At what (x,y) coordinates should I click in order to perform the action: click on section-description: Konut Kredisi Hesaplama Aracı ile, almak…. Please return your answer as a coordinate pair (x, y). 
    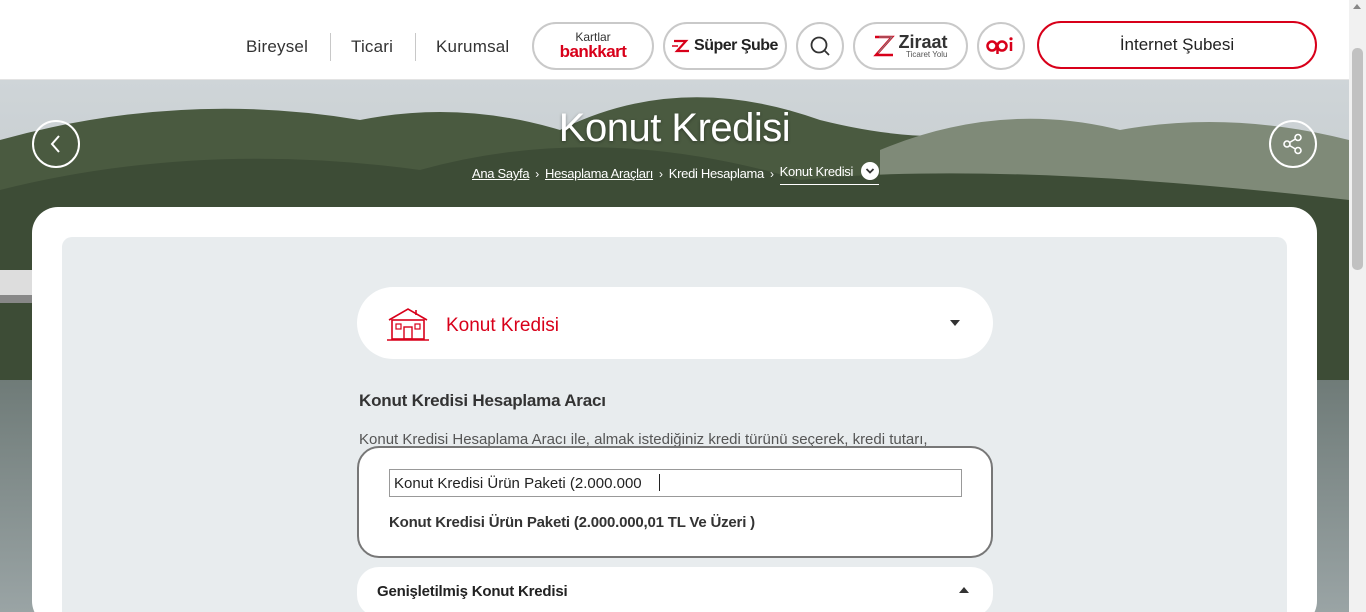
    Looking at the image, I should click on (643, 439).